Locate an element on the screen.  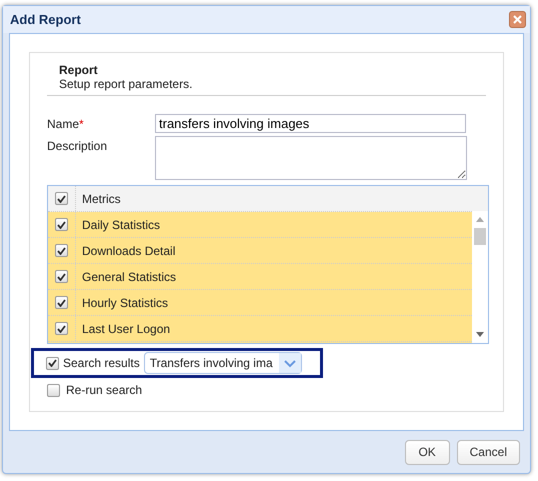
cancel-button: Cancel is located at coordinates (488, 452).